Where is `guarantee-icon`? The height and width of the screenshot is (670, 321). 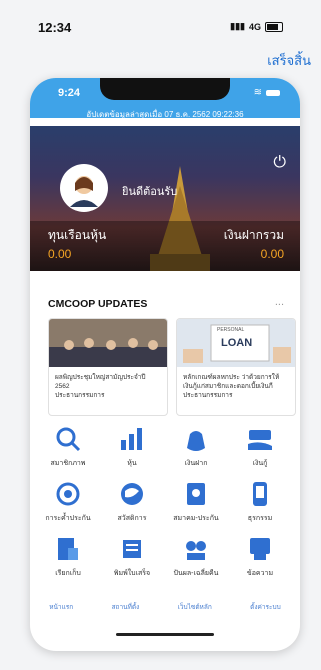
guarantee-icon is located at coordinates (68, 494).